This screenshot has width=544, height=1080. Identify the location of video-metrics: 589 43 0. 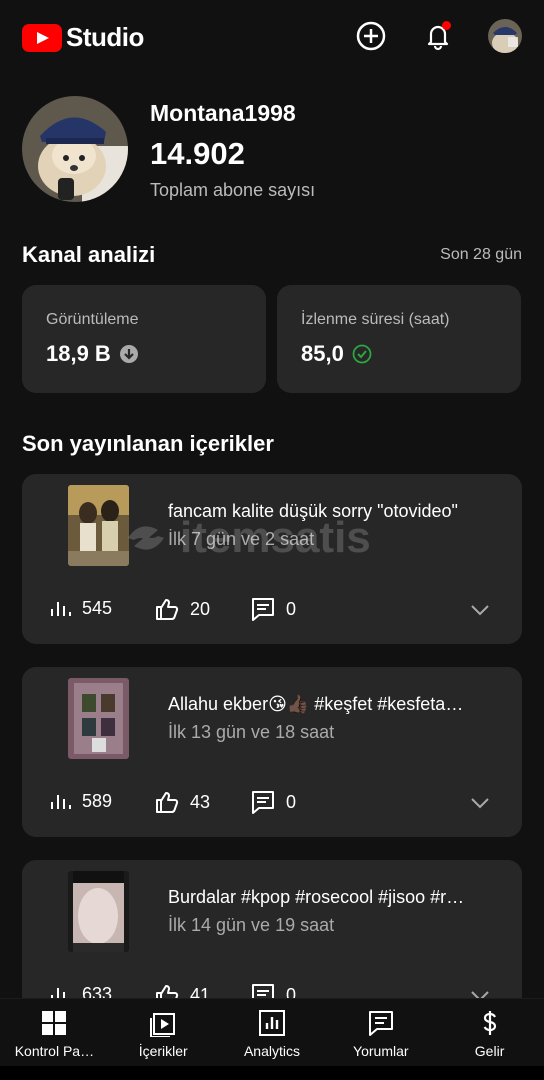
(273, 803).